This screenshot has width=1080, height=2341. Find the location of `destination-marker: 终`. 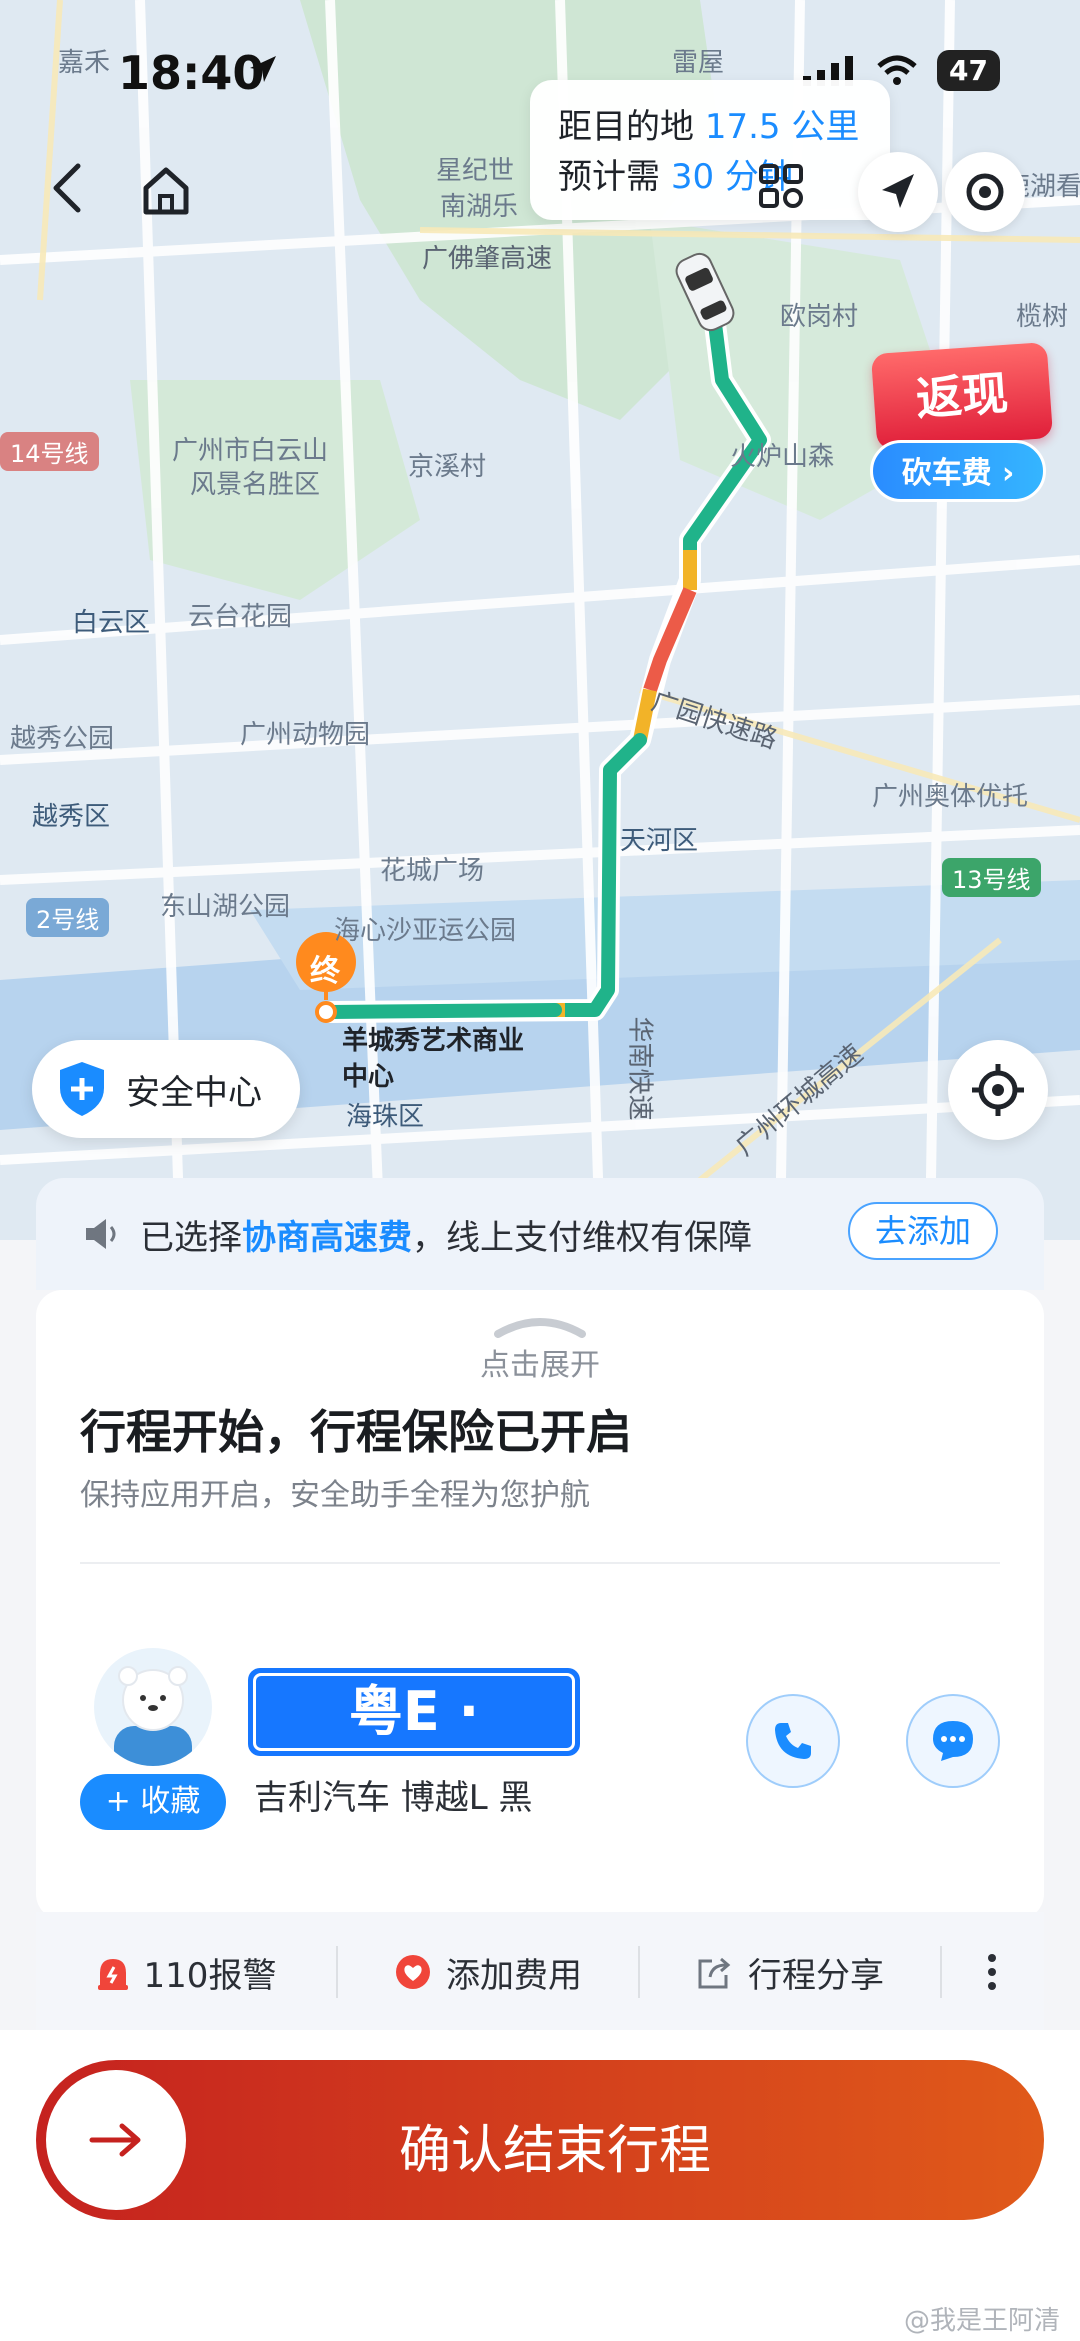

destination-marker: 终 is located at coordinates (325, 971).